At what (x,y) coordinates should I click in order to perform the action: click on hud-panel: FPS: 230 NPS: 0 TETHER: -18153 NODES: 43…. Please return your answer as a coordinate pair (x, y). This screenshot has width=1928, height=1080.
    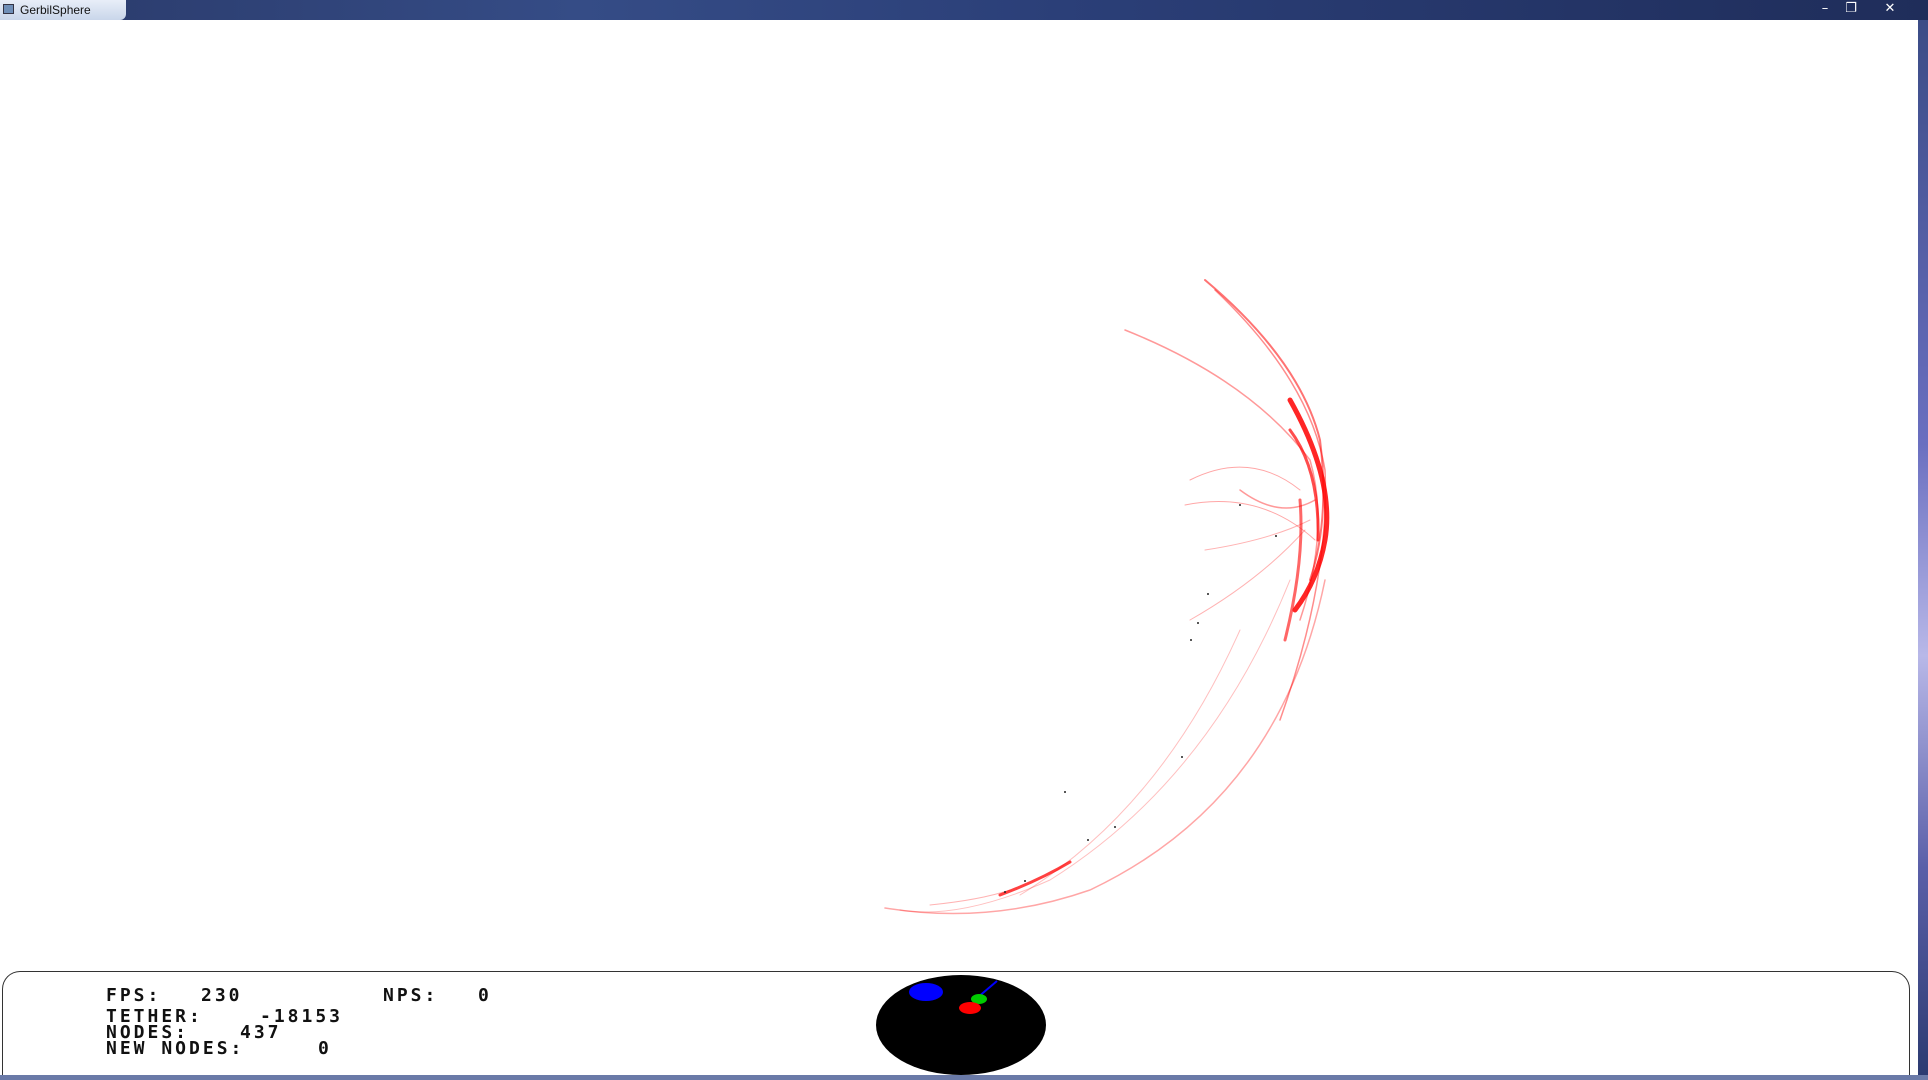
    Looking at the image, I should click on (956, 1023).